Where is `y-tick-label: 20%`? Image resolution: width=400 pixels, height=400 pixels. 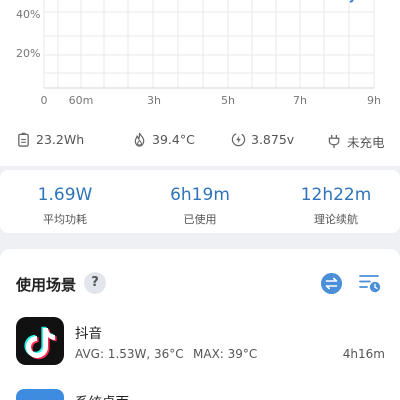 y-tick-label: 20% is located at coordinates (28, 53).